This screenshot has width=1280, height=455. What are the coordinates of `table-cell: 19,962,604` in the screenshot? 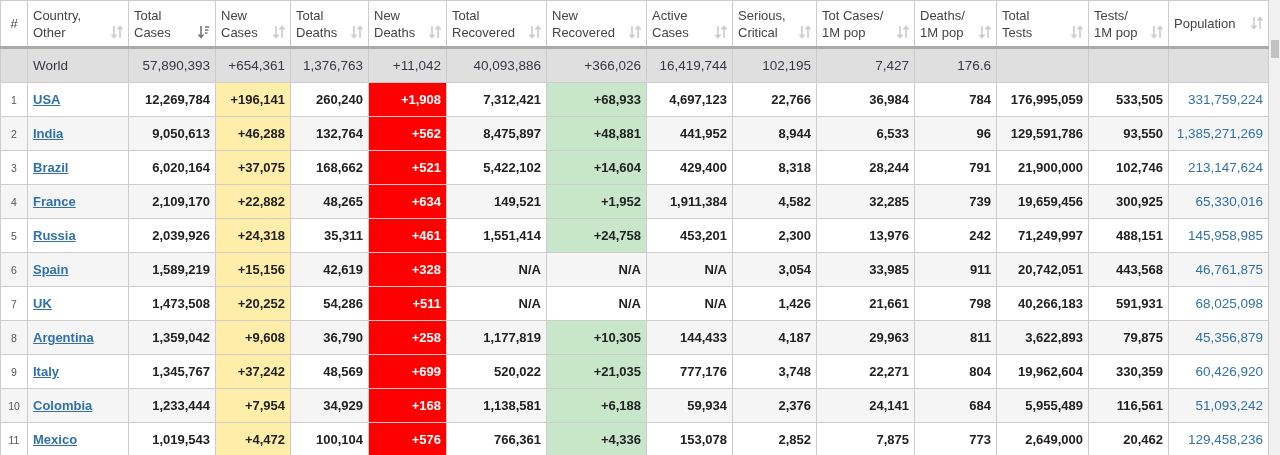 It's located at (1042, 371).